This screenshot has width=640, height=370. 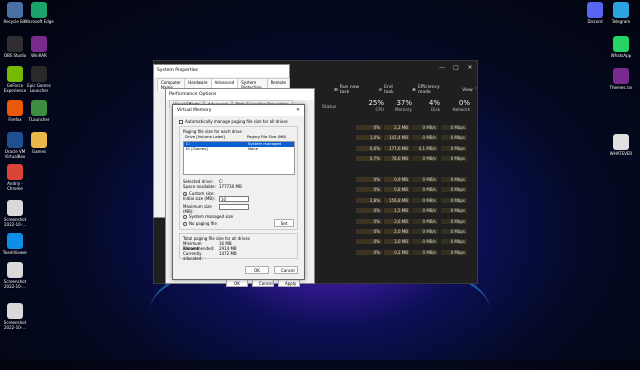 What do you see at coordinates (442, 68) in the screenshot?
I see `minimize-icon: —` at bounding box center [442, 68].